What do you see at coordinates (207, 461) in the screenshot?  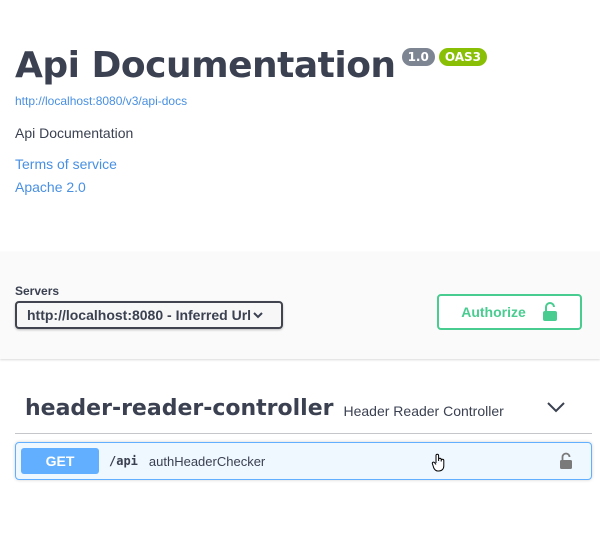 I see `operation-summary: authHeaderChecker` at bounding box center [207, 461].